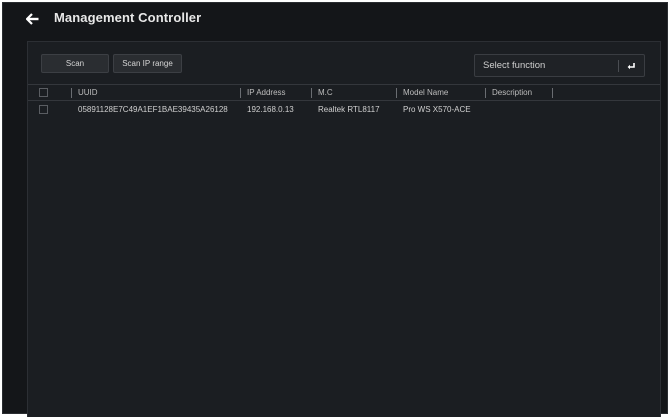 This screenshot has width=670, height=417. What do you see at coordinates (512, 92) in the screenshot?
I see `column-header-description: Description` at bounding box center [512, 92].